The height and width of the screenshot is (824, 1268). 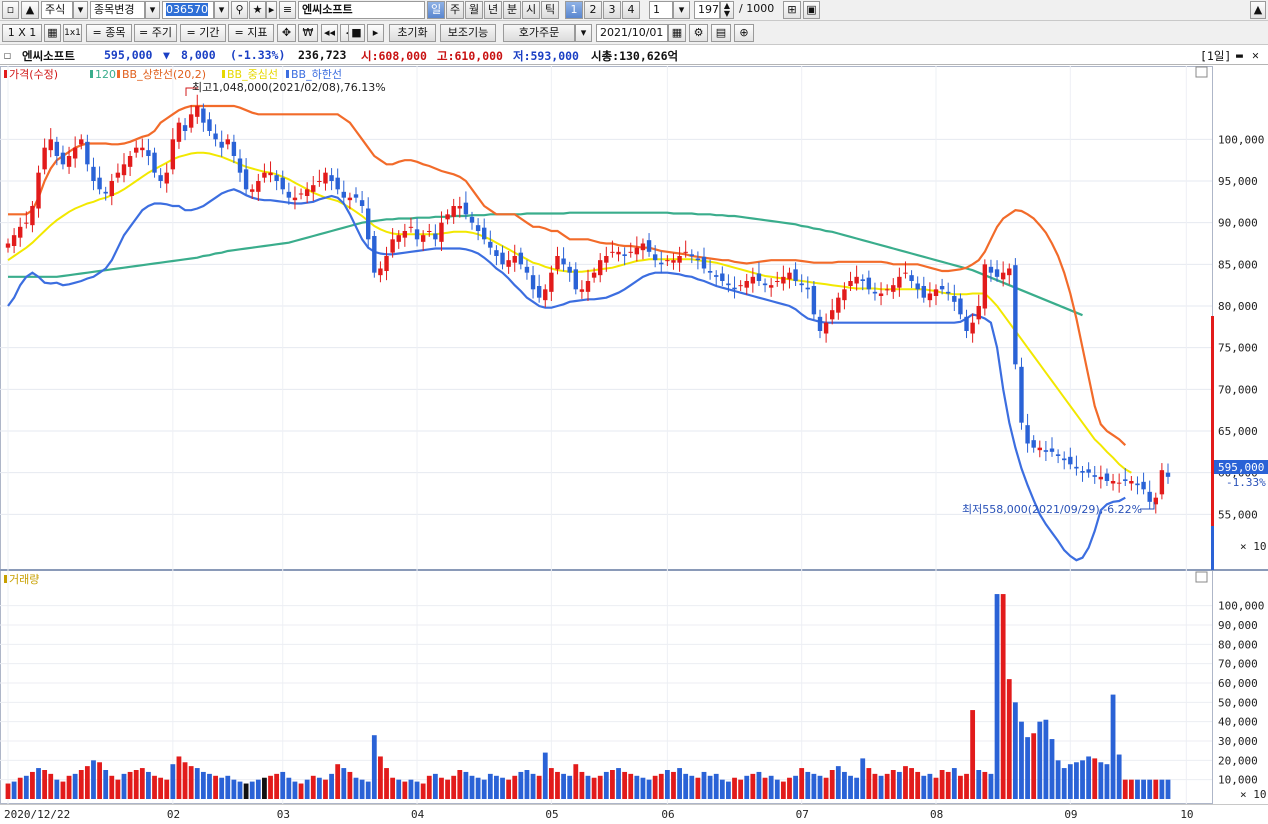 What do you see at coordinates (287, 10) in the screenshot?
I see `news-icon: ≡` at bounding box center [287, 10].